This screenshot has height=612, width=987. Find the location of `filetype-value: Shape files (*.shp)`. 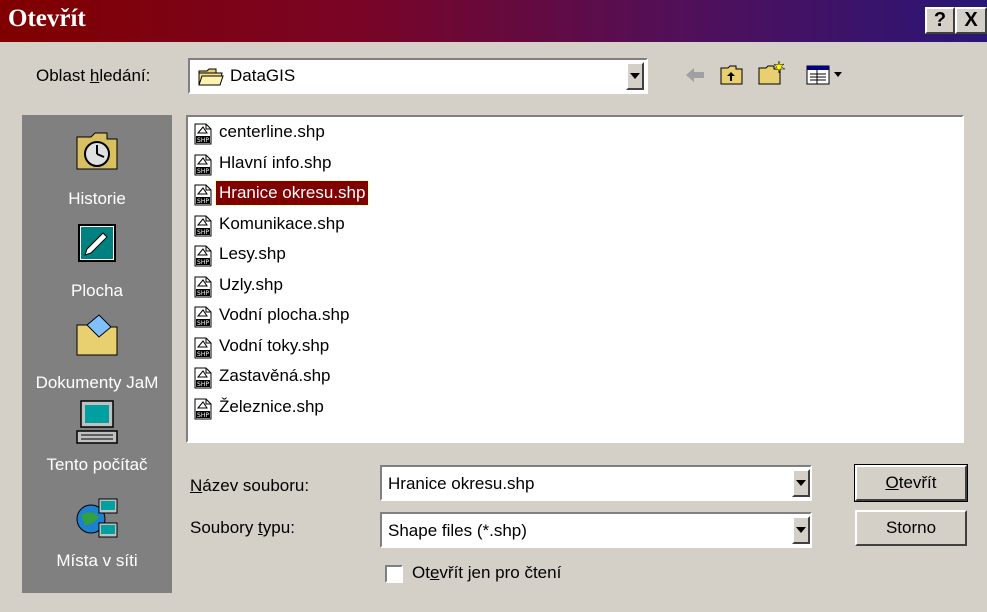

filetype-value: Shape files (*.shp) is located at coordinates (457, 530).